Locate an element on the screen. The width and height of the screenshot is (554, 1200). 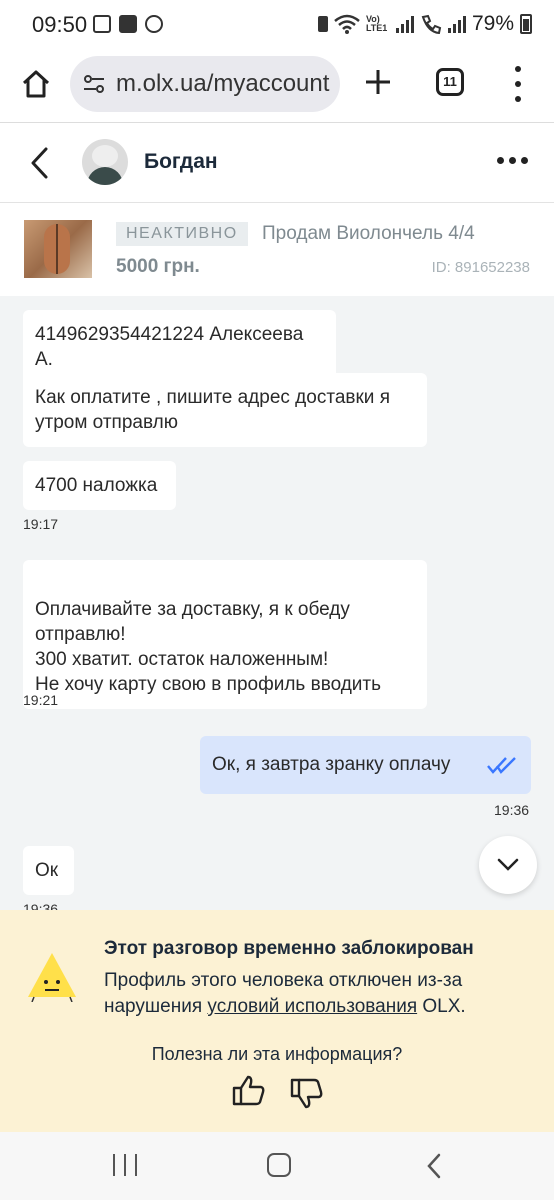
ad-price: 5000 грн. is located at coordinates (158, 266).